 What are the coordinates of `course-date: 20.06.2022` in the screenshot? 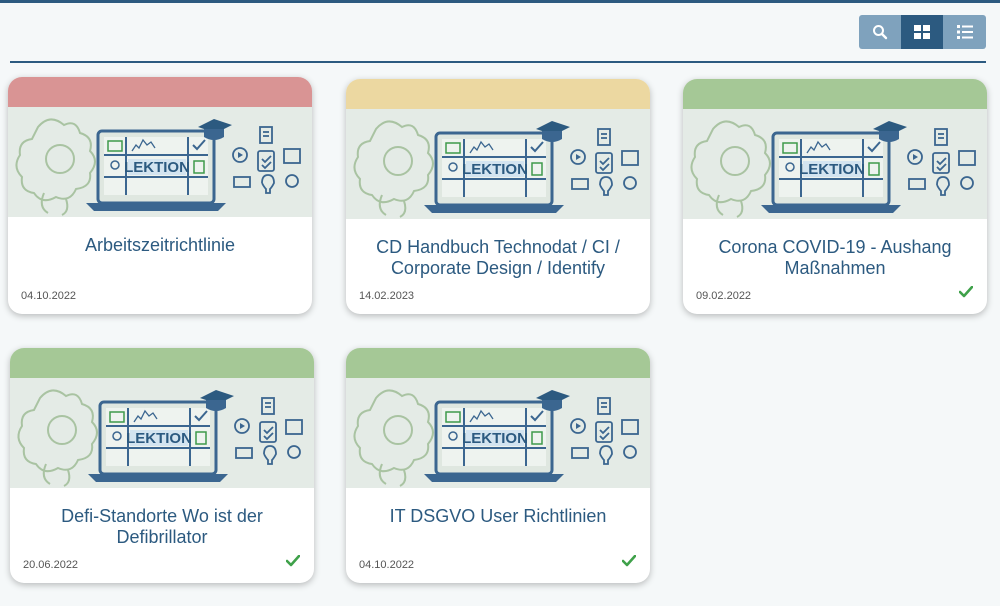 It's located at (51, 565).